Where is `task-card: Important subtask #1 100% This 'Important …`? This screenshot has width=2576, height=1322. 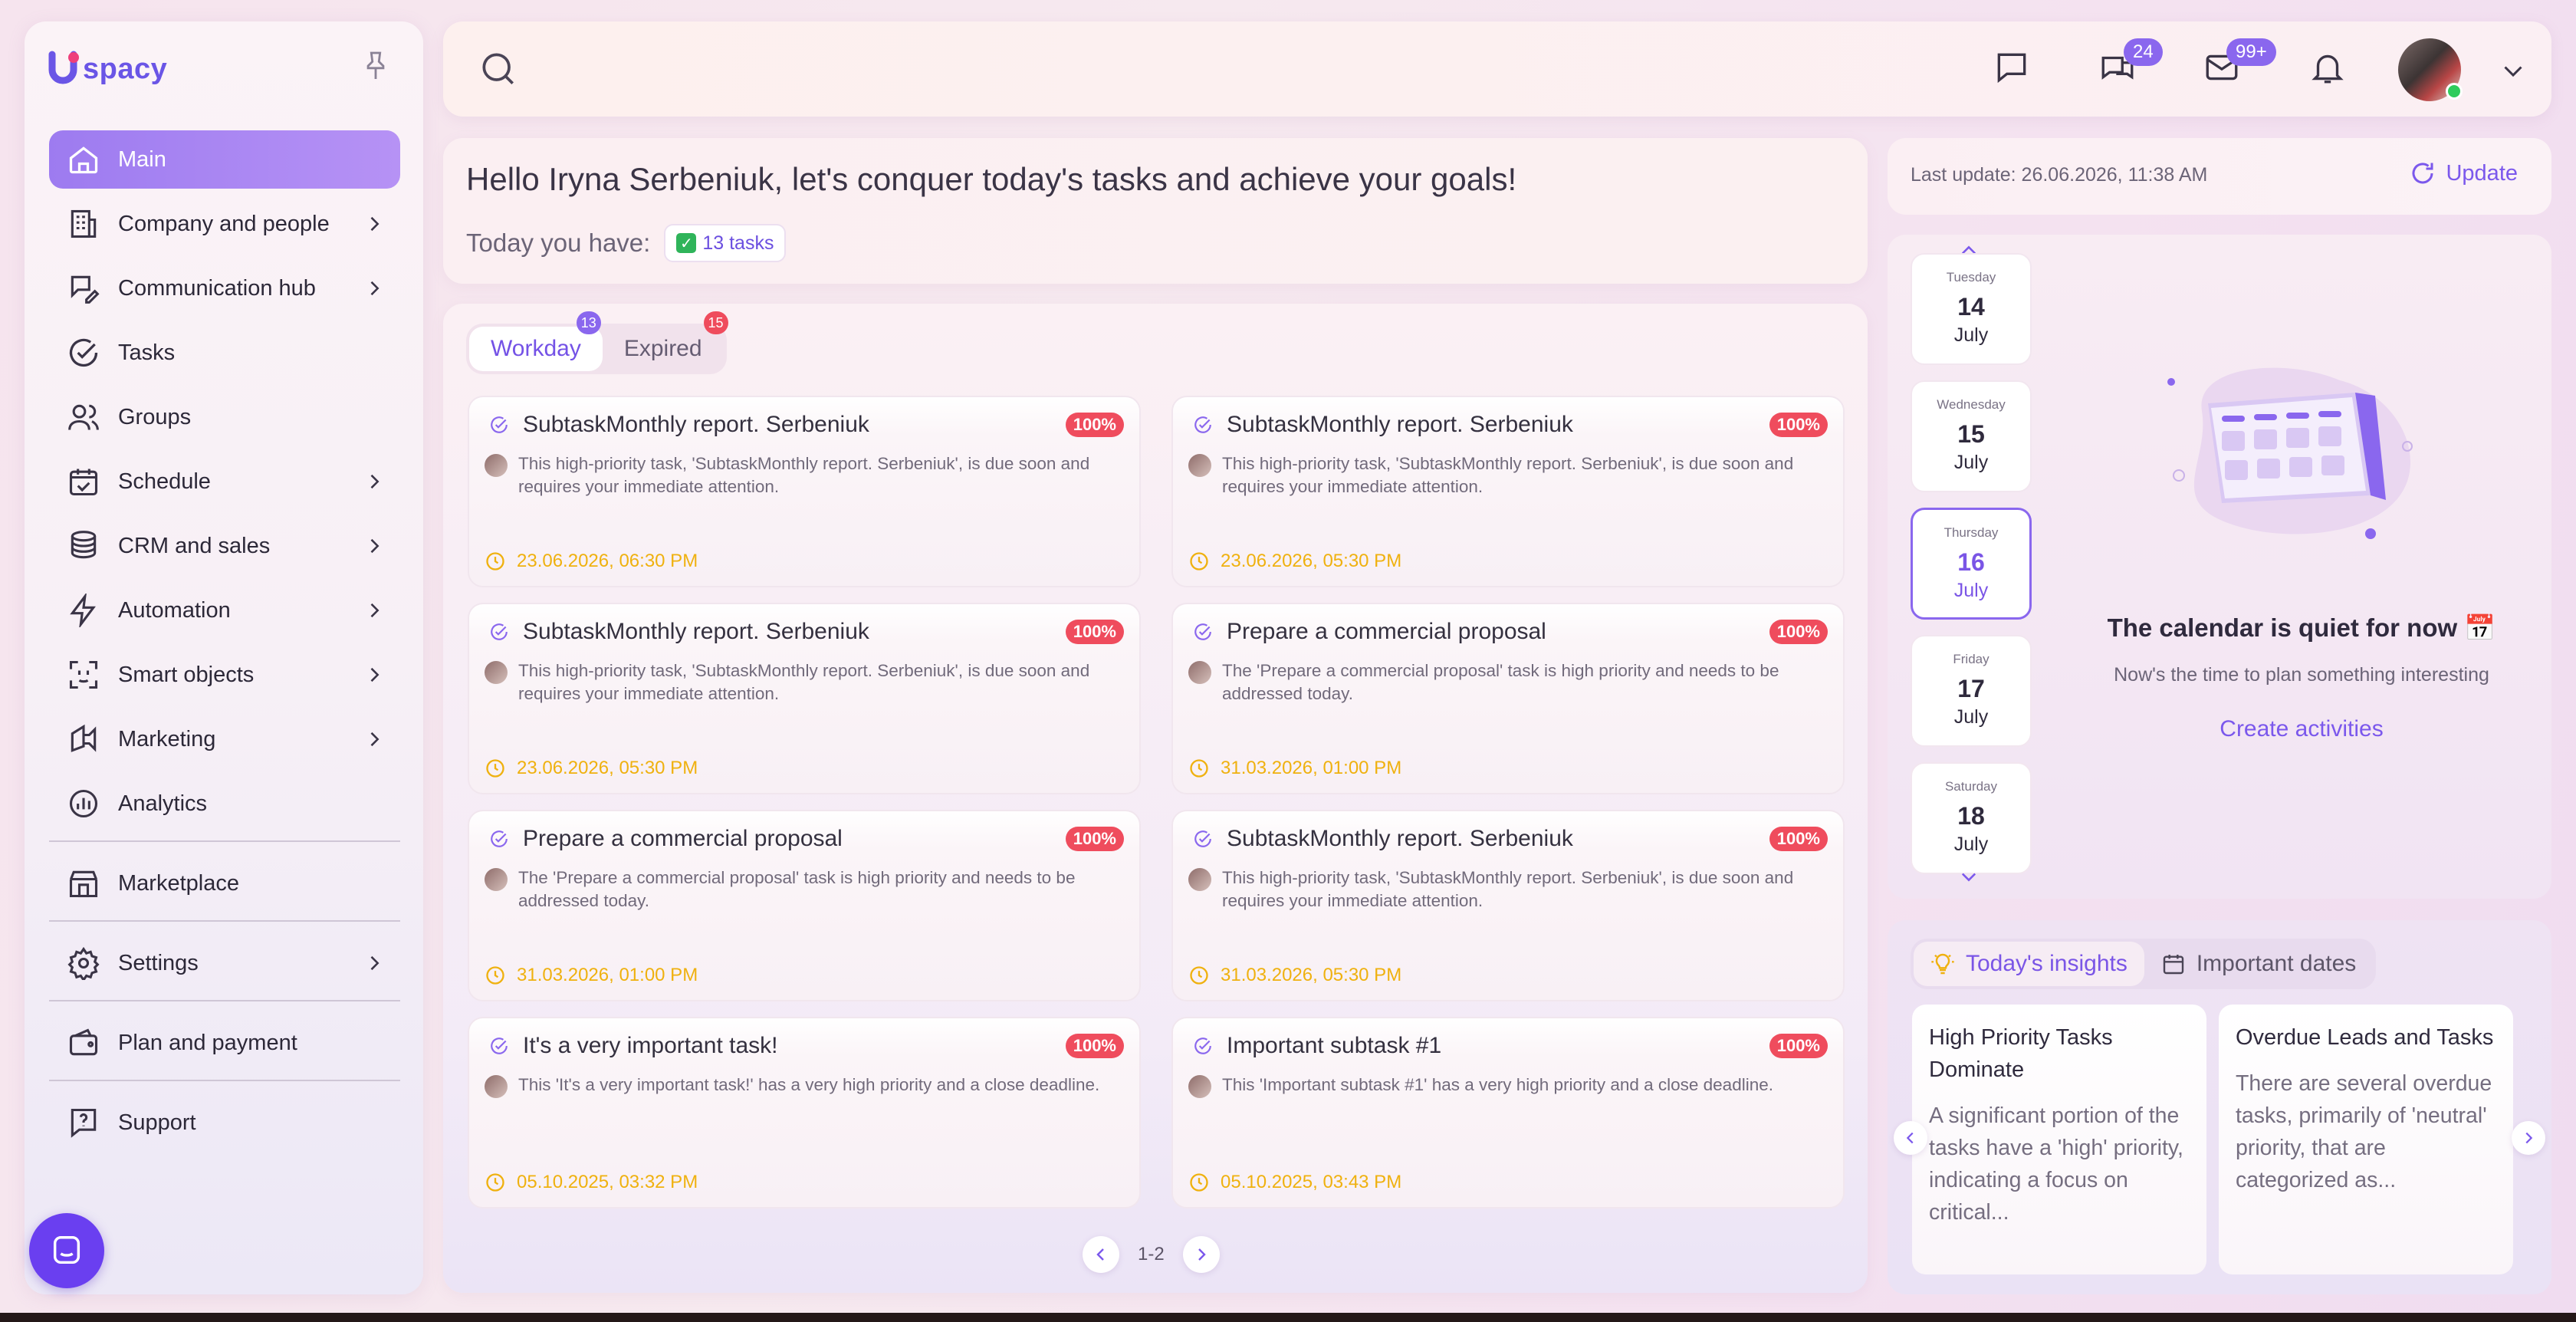
task-card: Important subtask #1 100% This 'Important … is located at coordinates (1508, 1113).